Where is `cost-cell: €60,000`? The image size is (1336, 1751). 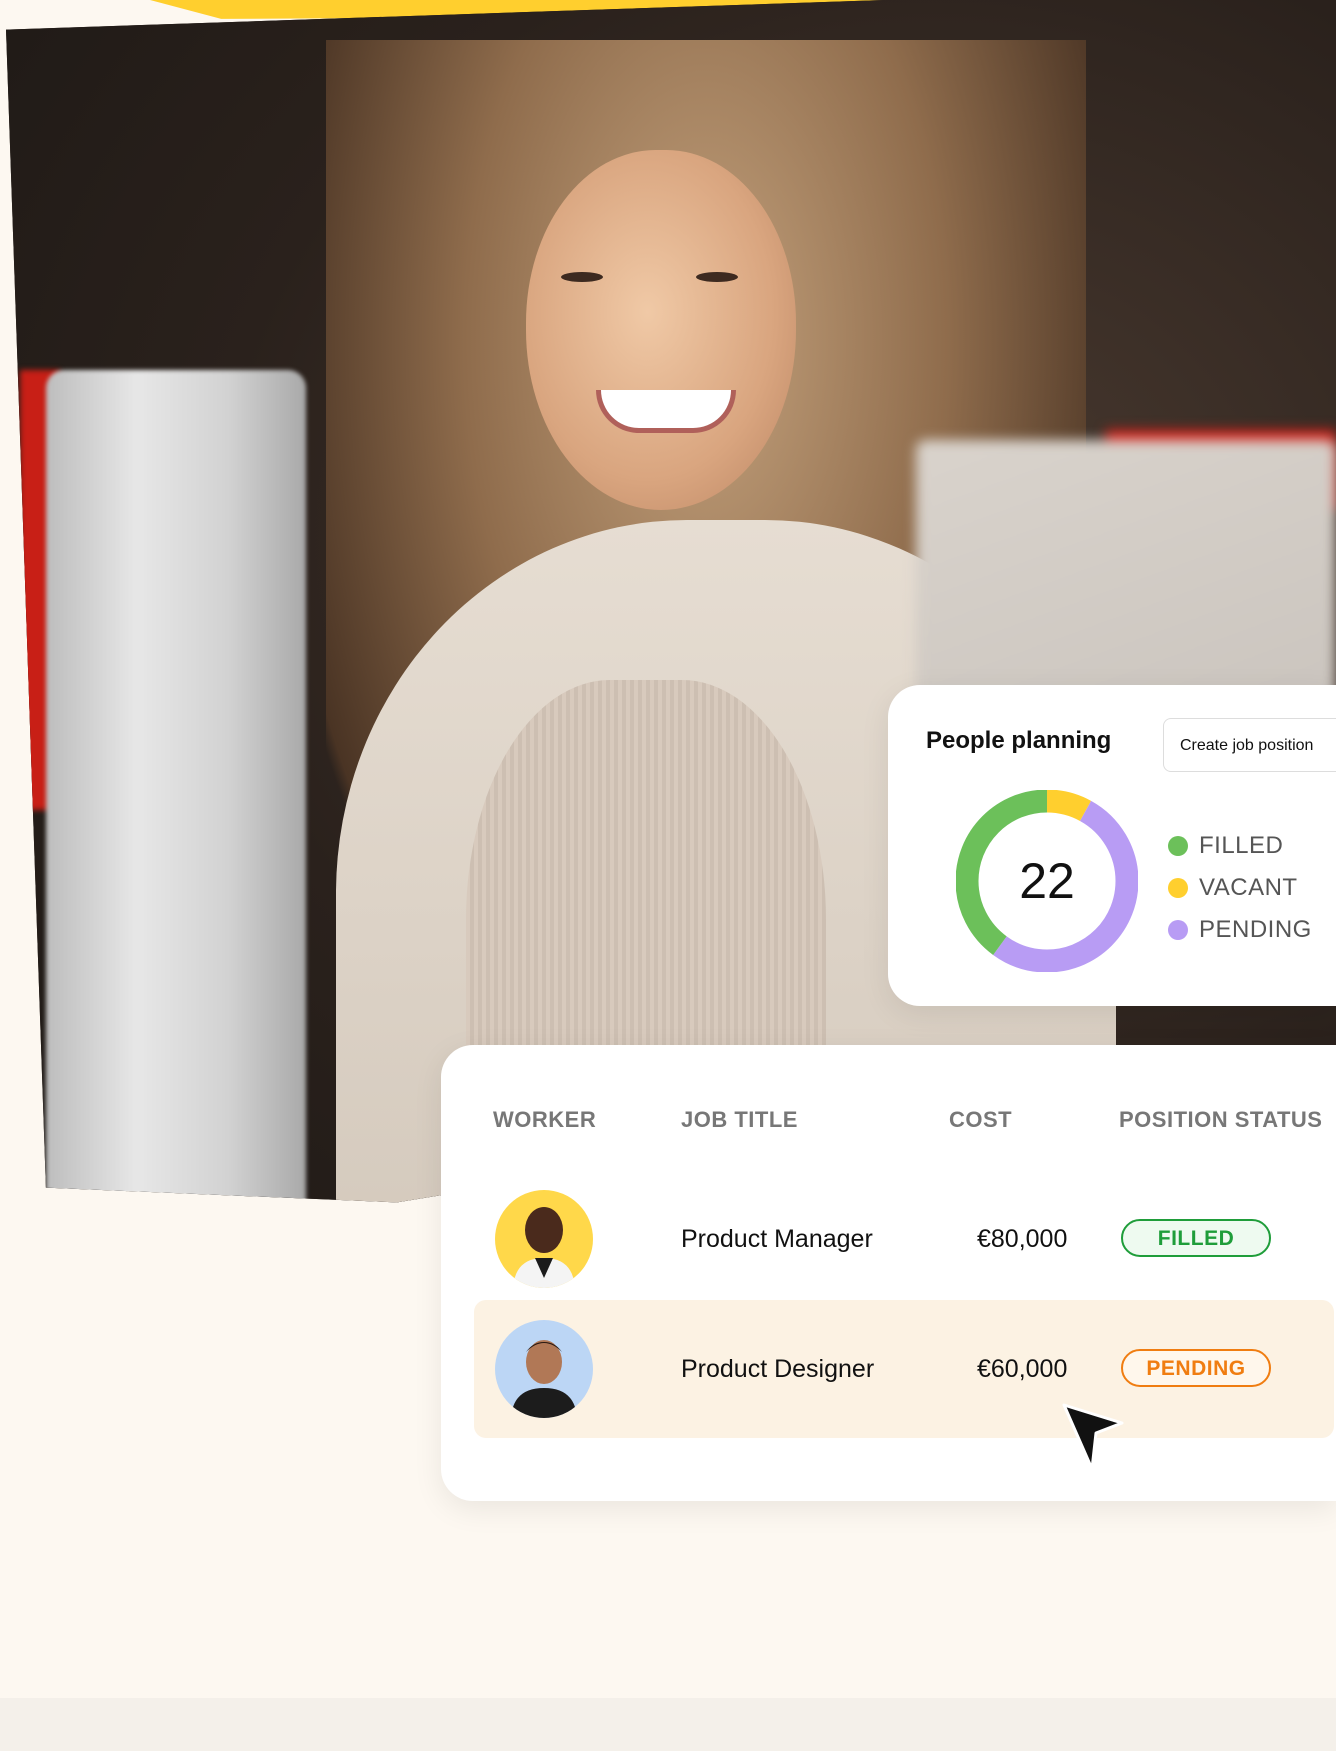 cost-cell: €60,000 is located at coordinates (1022, 1369).